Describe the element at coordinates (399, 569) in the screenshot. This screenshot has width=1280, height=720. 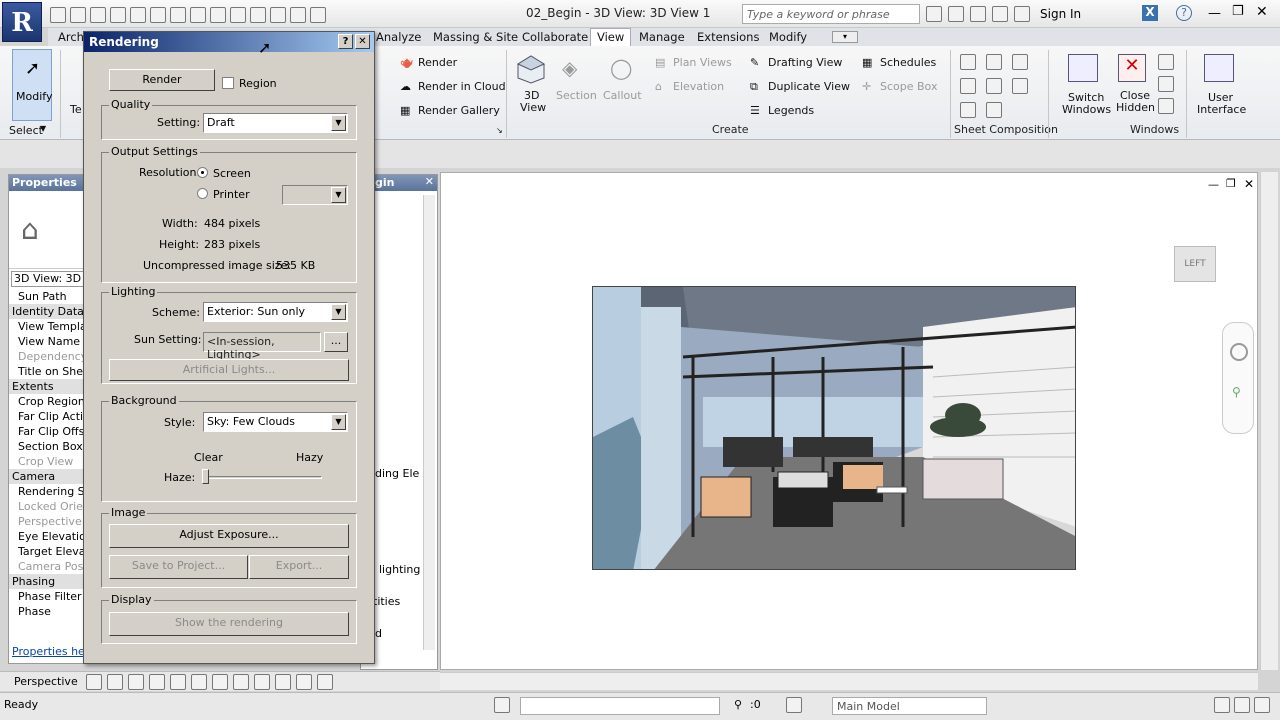
I see `browser-item: lighting` at that location.